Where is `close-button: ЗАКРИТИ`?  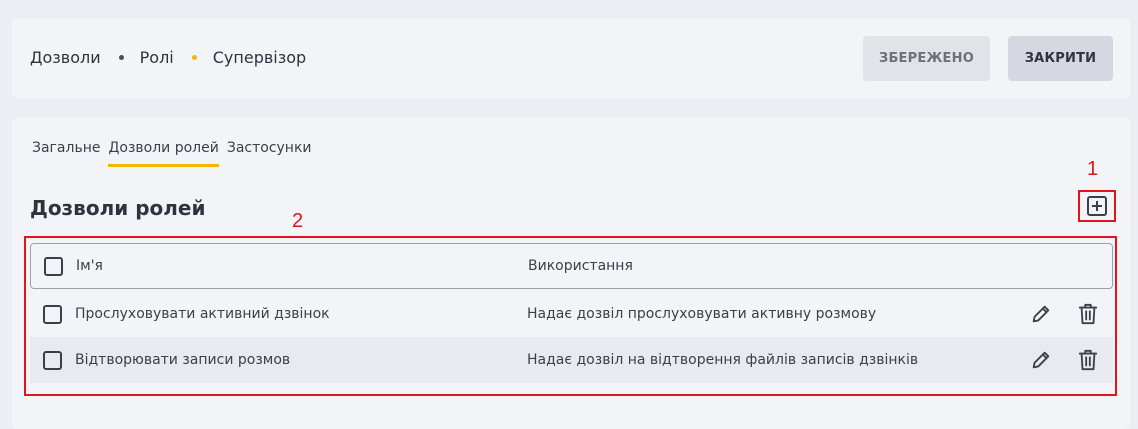
close-button: ЗАКРИТИ is located at coordinates (1060, 58).